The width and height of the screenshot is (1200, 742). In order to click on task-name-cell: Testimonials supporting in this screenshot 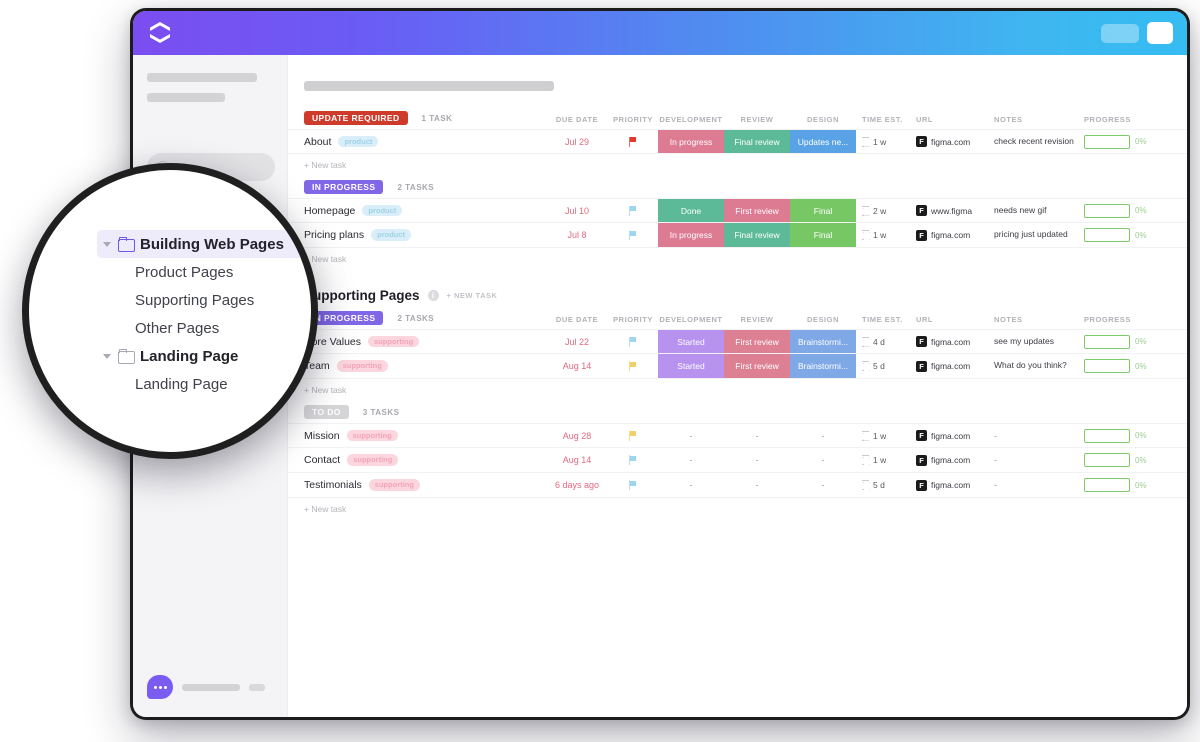, I will do `click(425, 485)`.